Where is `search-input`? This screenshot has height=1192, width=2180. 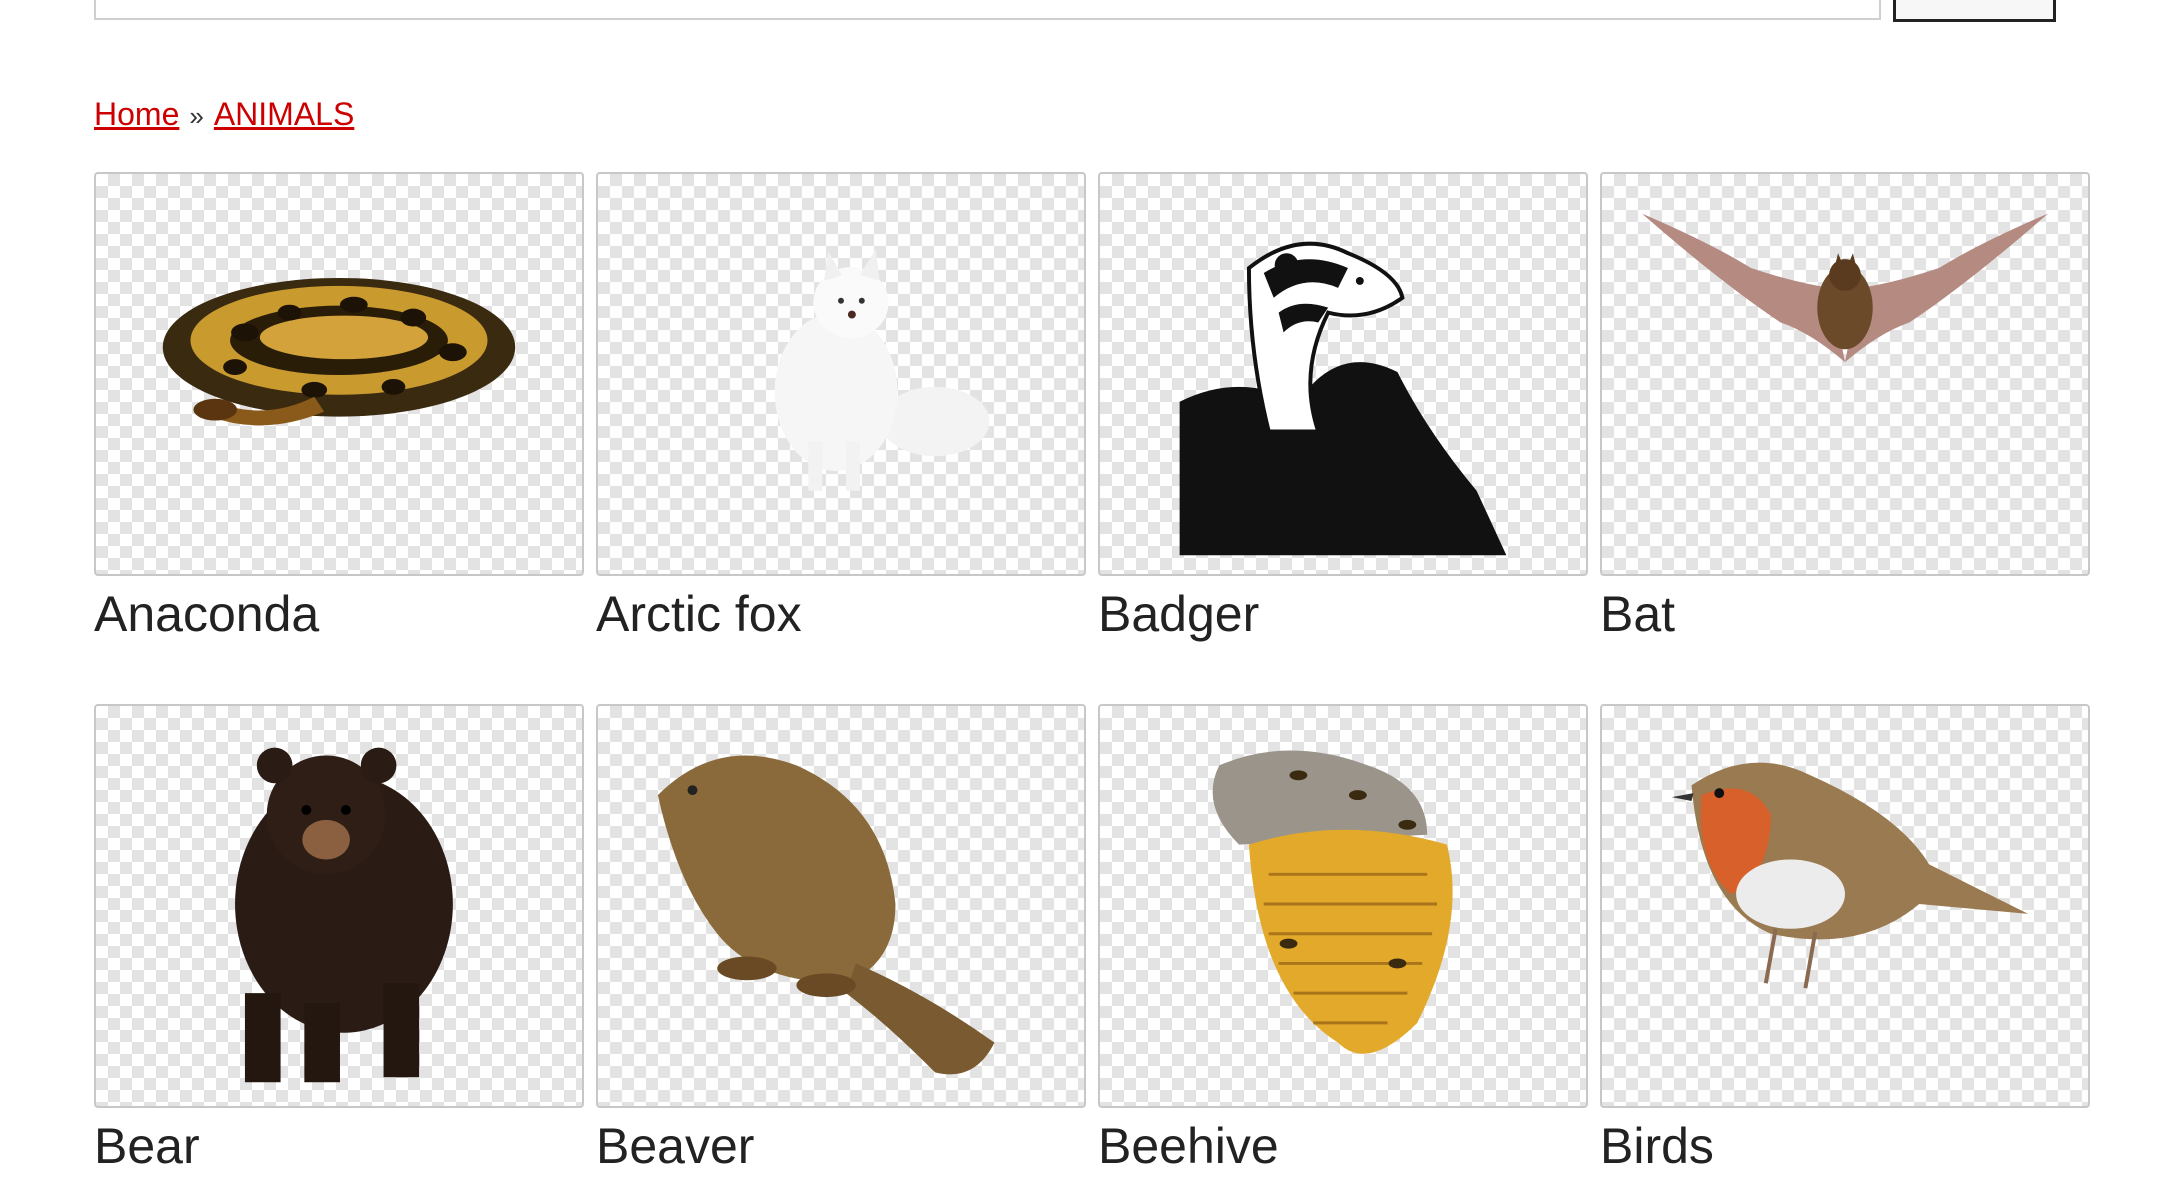
search-input is located at coordinates (987, 10).